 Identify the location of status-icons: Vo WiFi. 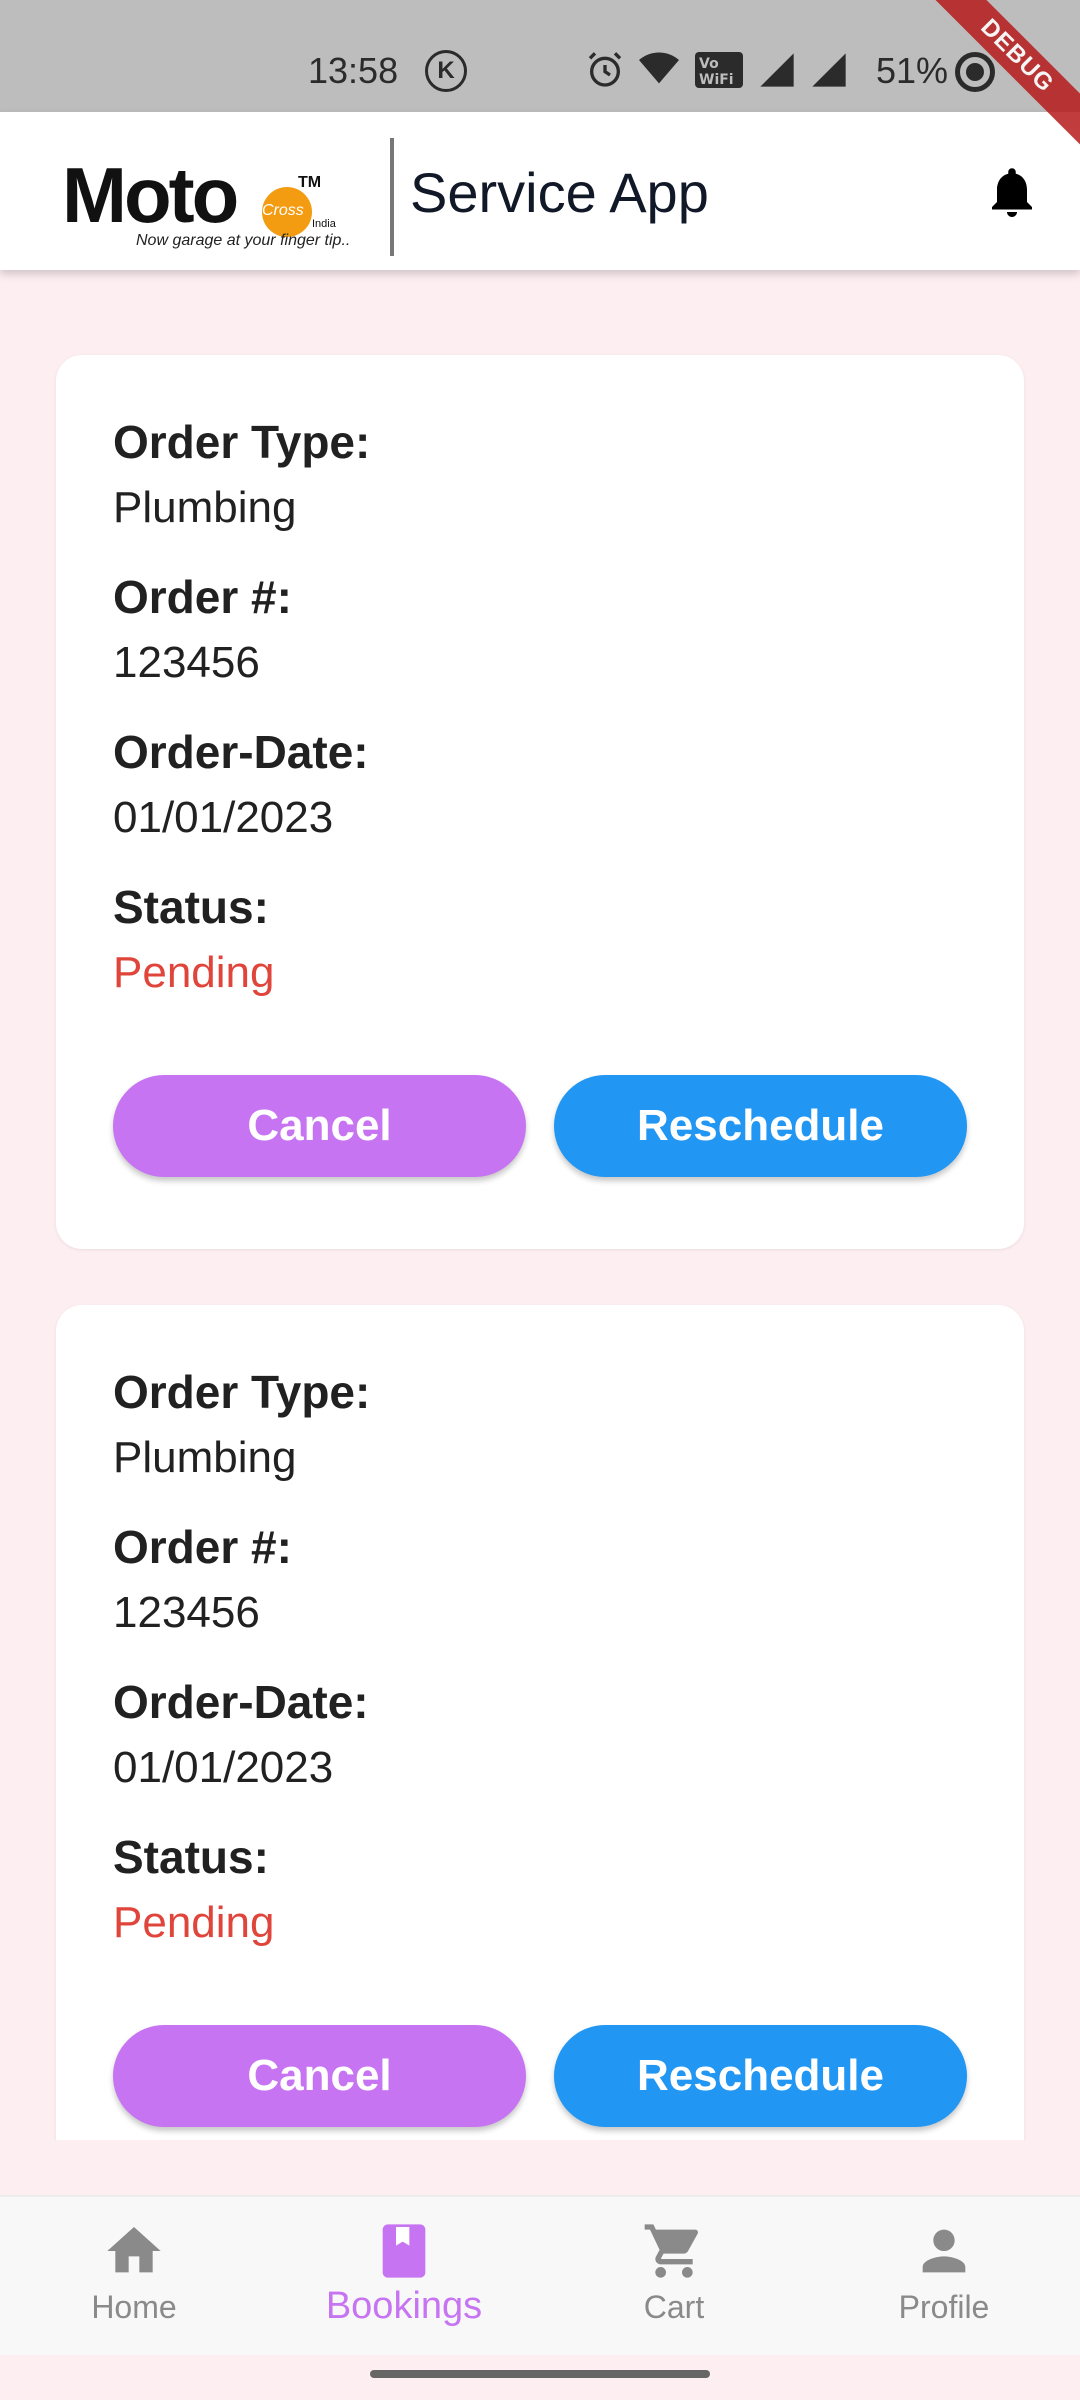
(717, 70).